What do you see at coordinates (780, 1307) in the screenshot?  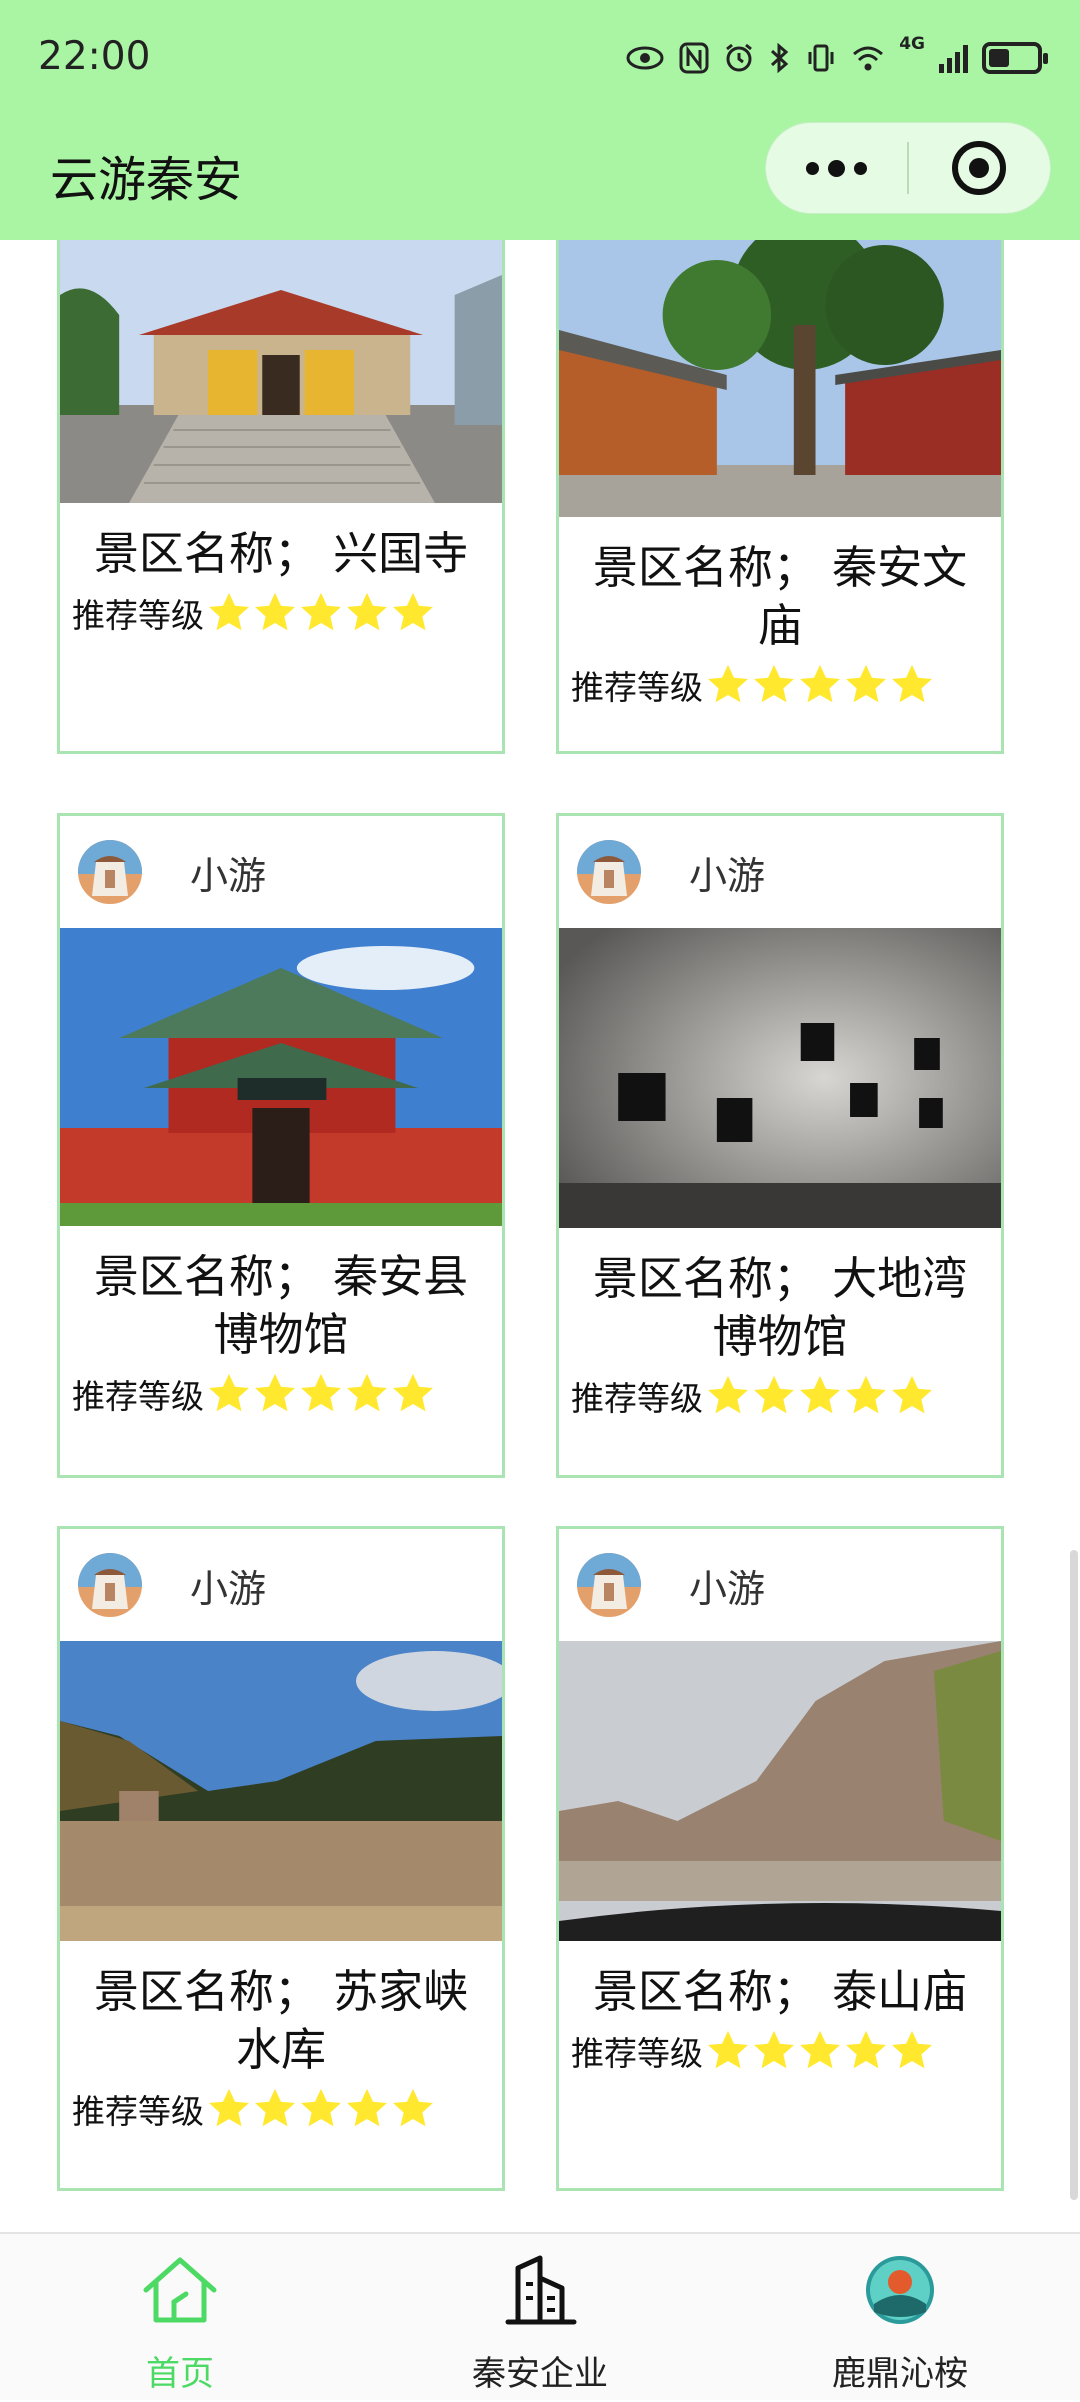 I see `scenic-name: 景区名称； 大地湾博物馆` at bounding box center [780, 1307].